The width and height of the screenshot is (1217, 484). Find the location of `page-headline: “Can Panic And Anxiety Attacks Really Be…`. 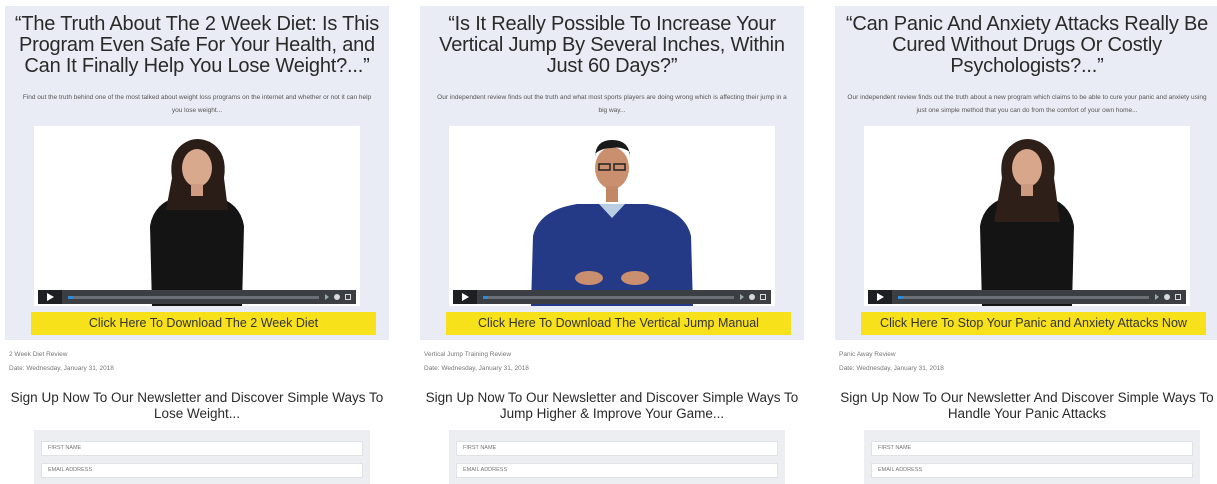

page-headline: “Can Panic And Anxiety Attacks Really Be… is located at coordinates (1027, 45).